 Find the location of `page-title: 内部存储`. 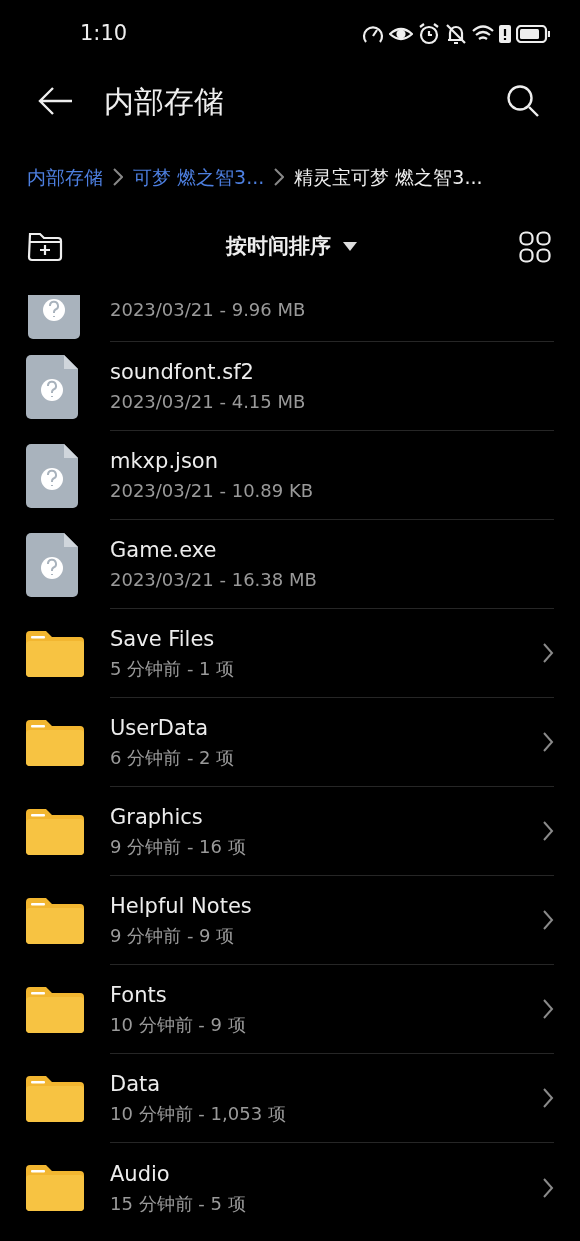

page-title: 内部存储 is located at coordinates (164, 101).